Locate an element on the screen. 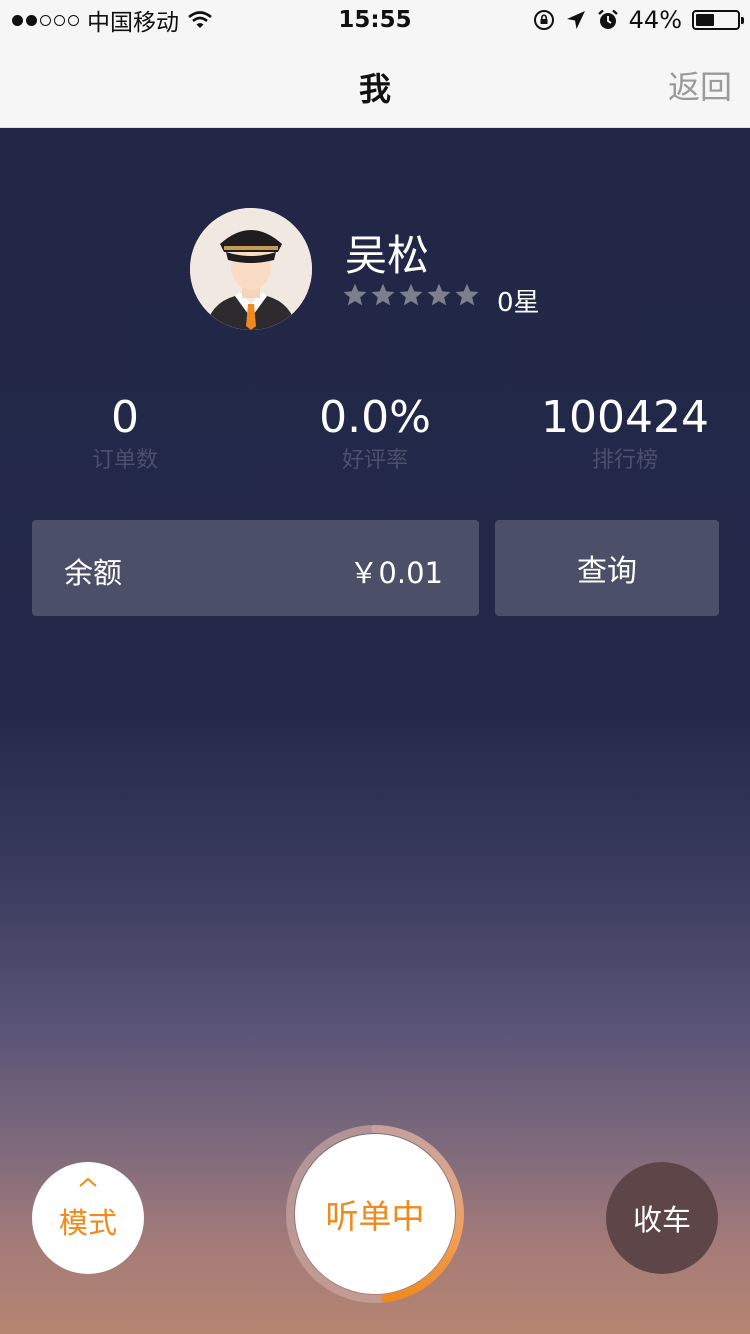 This screenshot has height=1334, width=750. balance-label: 余额 is located at coordinates (93, 573).